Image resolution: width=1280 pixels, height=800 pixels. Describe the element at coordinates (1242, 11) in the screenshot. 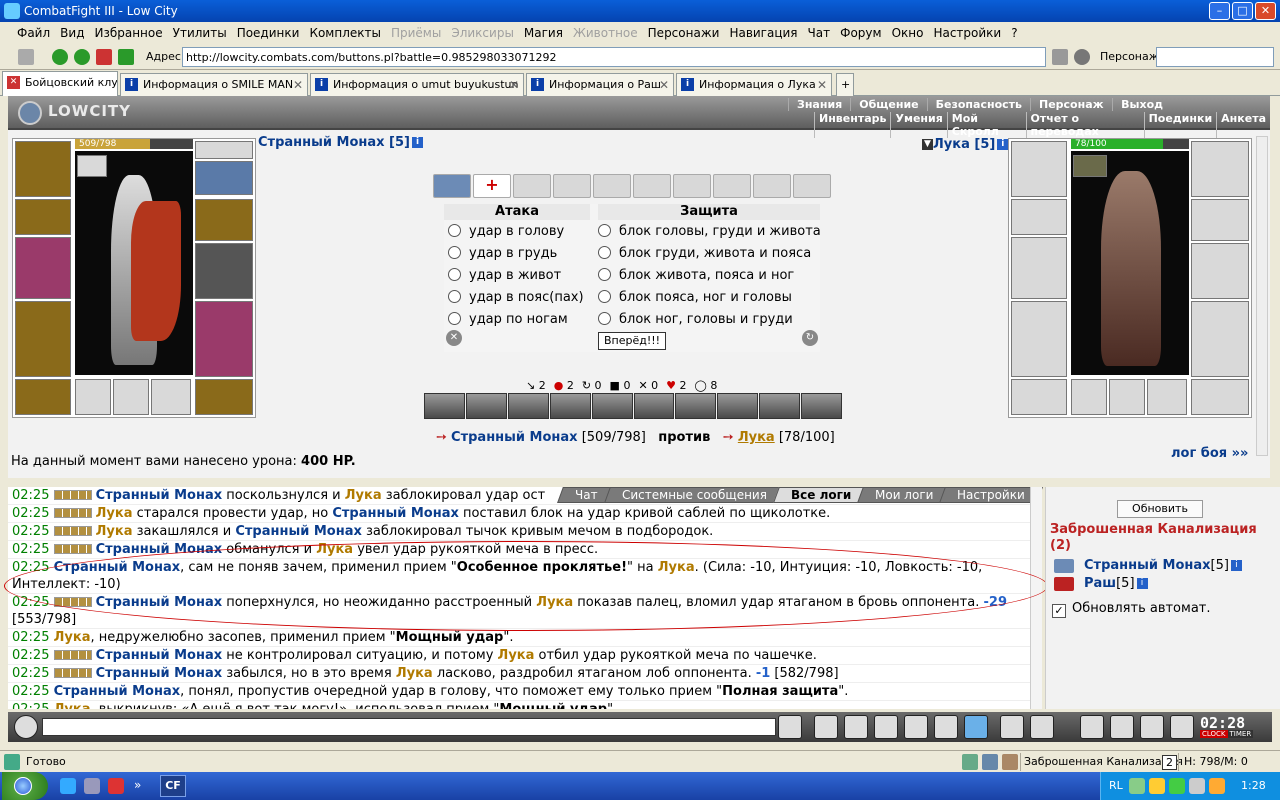

I see `maximize-button: □` at that location.